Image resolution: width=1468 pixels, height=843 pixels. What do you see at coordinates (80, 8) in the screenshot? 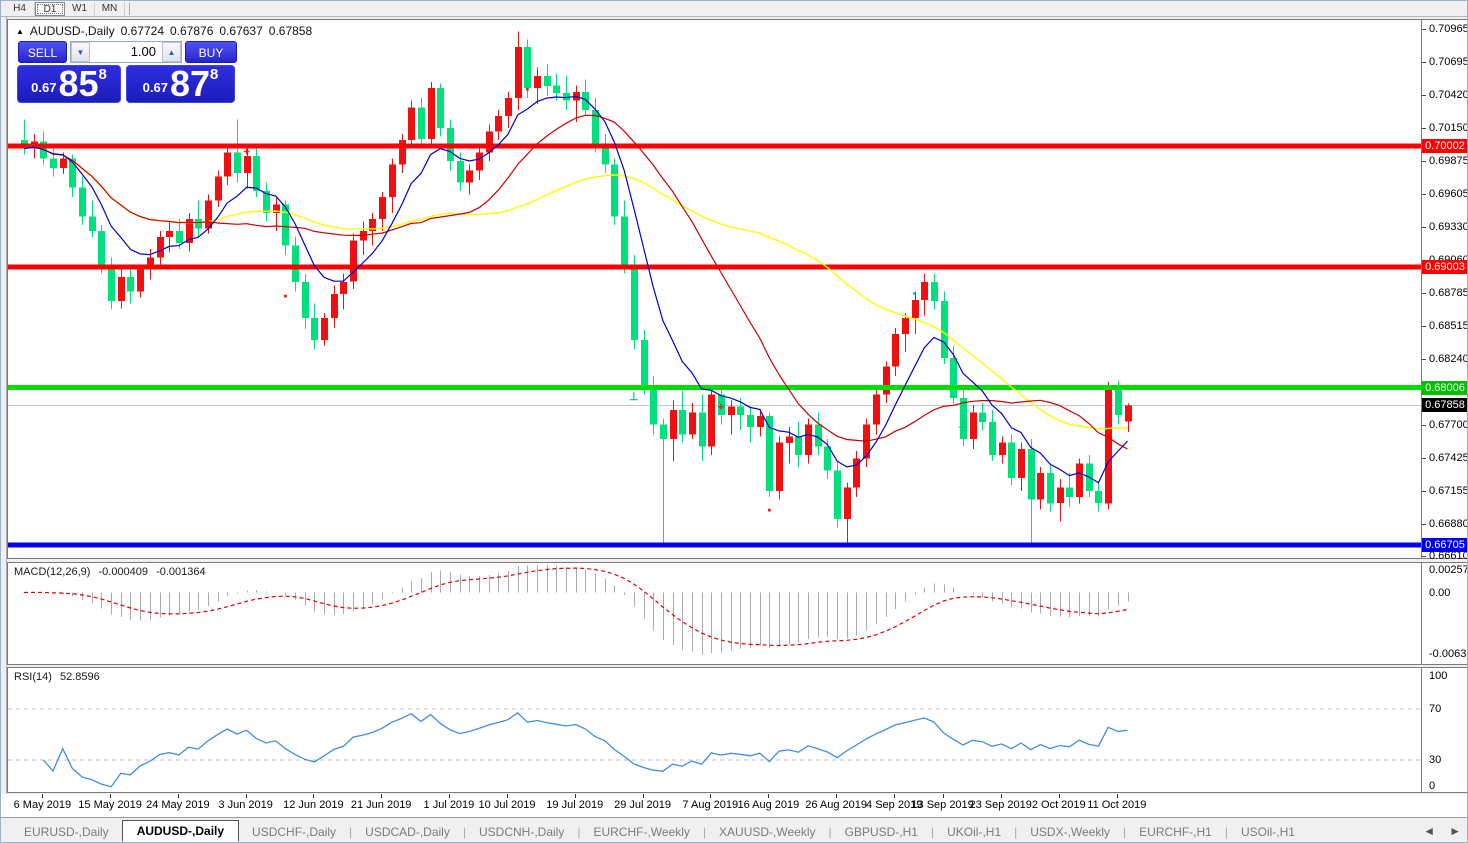
I see `timeframe-button-w1: W1` at bounding box center [80, 8].